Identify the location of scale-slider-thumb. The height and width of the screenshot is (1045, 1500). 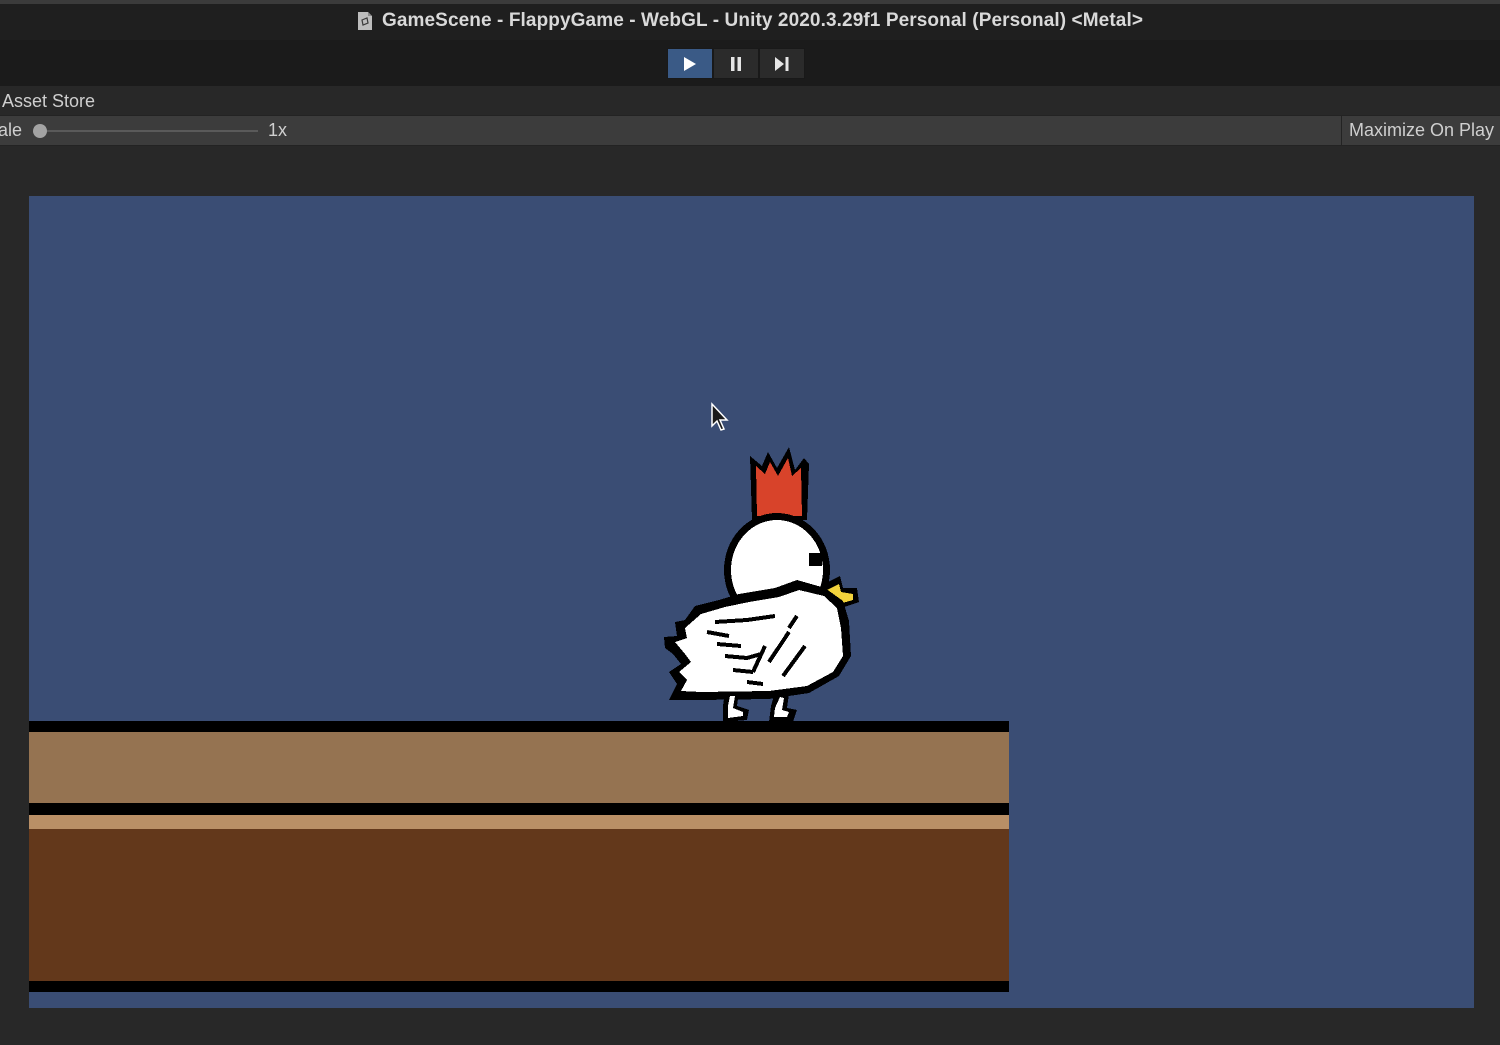
(40, 131).